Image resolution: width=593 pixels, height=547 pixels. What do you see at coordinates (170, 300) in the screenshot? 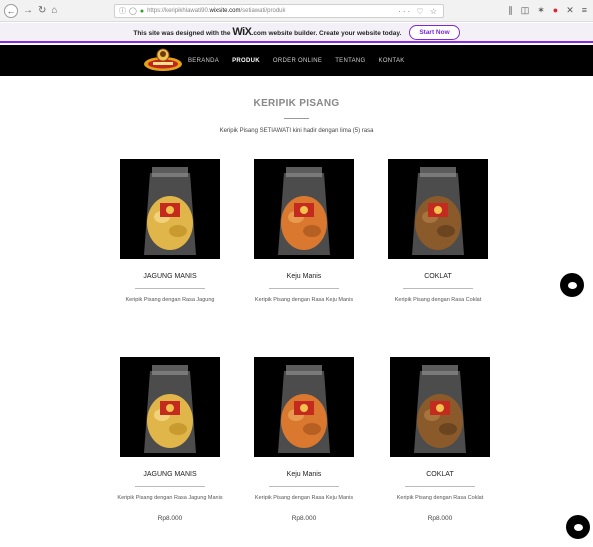
I see `product-description: Keripik Pisang dengan Rasa Jagung` at bounding box center [170, 300].